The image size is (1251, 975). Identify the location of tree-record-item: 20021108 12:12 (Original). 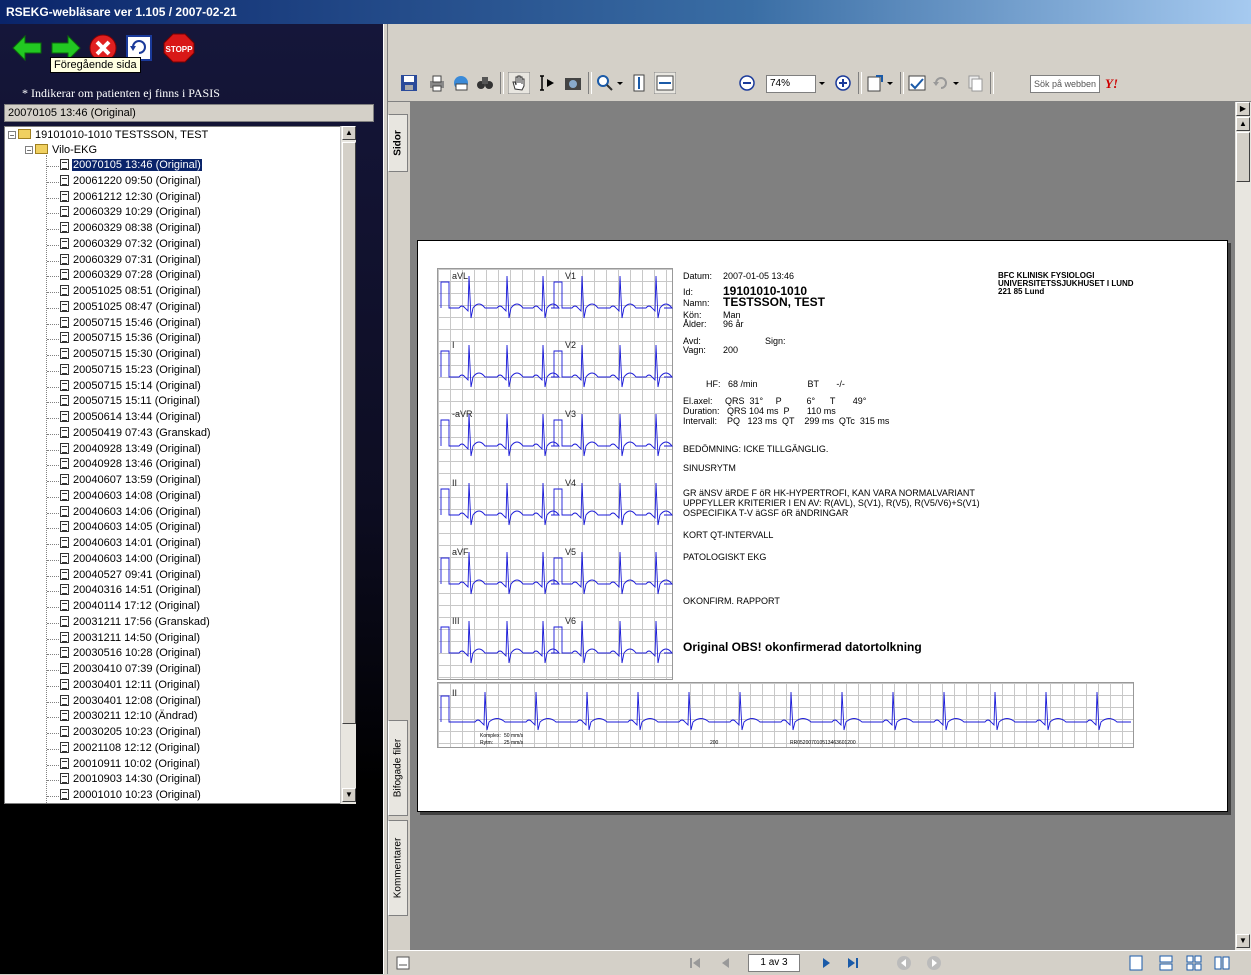
(130, 748).